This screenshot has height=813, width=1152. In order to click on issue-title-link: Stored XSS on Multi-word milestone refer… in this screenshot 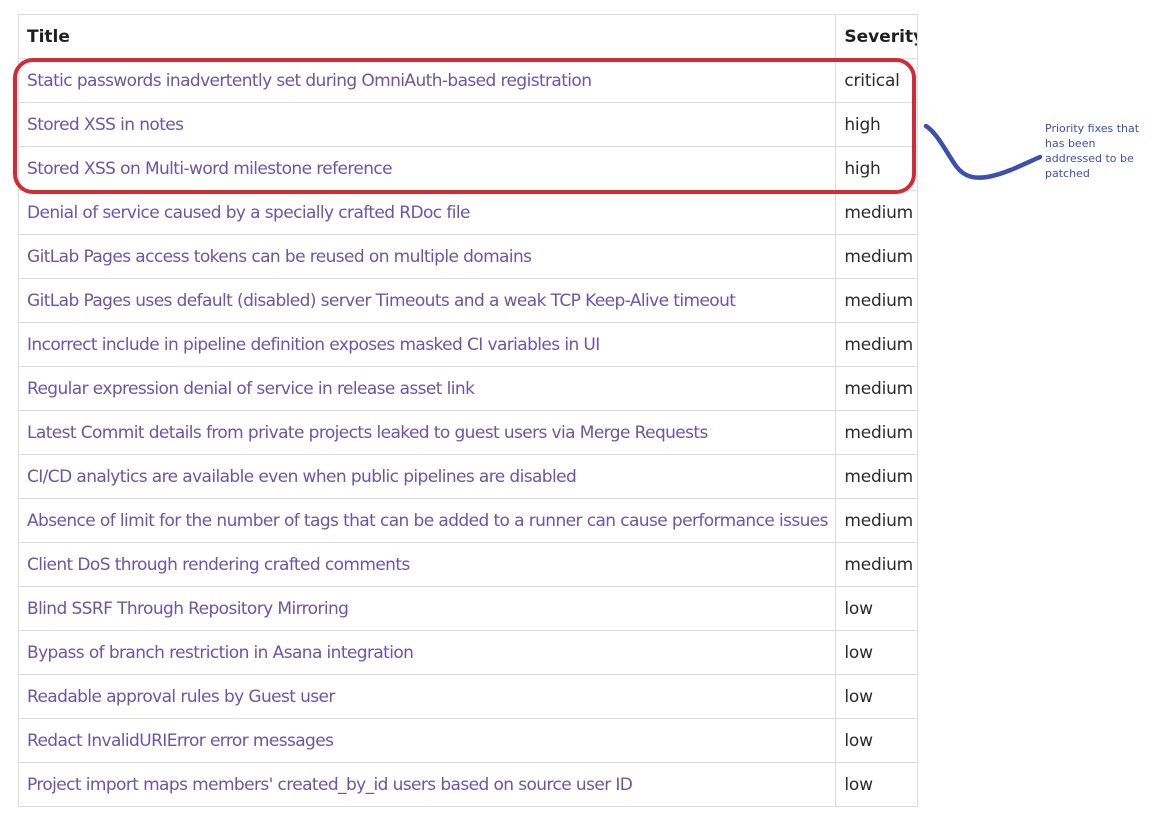, I will do `click(210, 169)`.